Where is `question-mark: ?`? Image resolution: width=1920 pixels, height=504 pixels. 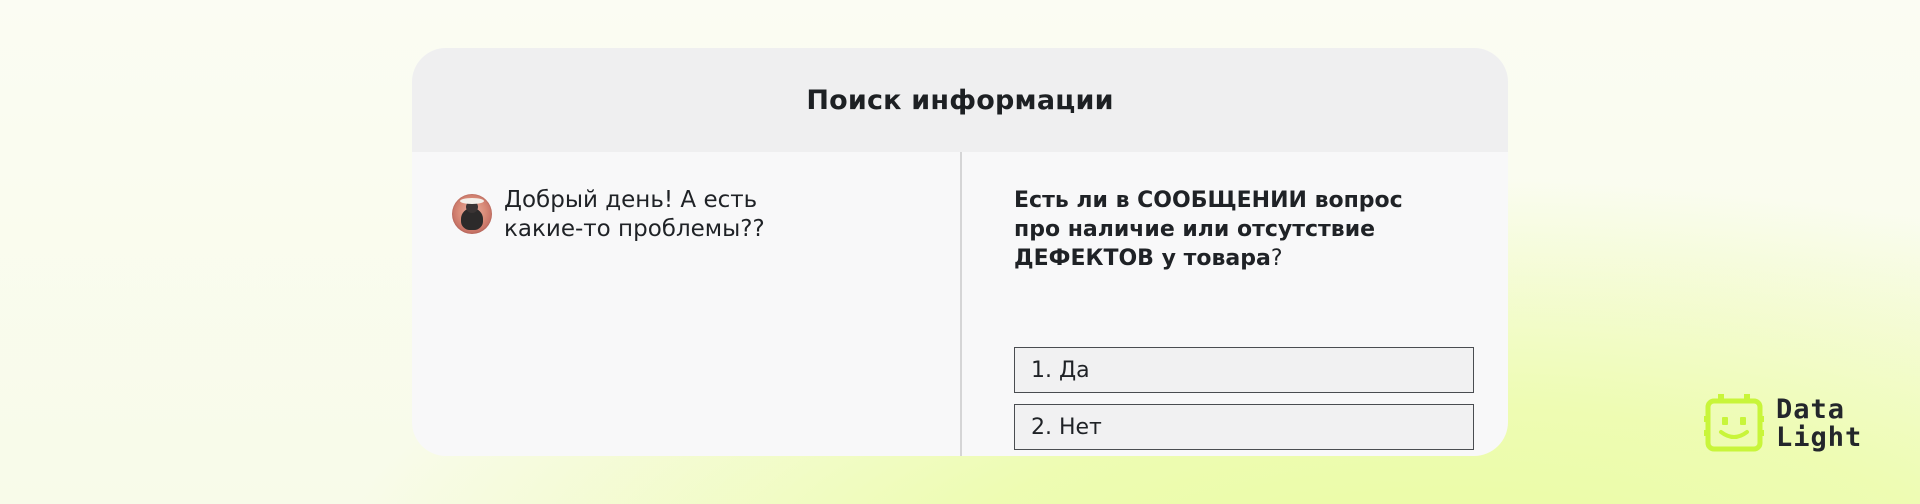 question-mark: ? is located at coordinates (1276, 258).